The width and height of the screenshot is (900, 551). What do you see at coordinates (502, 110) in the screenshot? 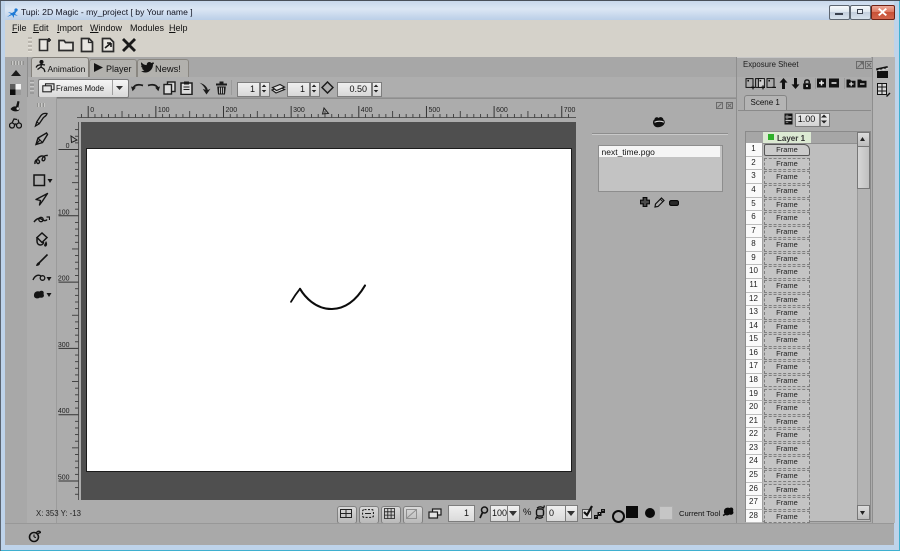
I see `svg-text: 600` at bounding box center [502, 110].